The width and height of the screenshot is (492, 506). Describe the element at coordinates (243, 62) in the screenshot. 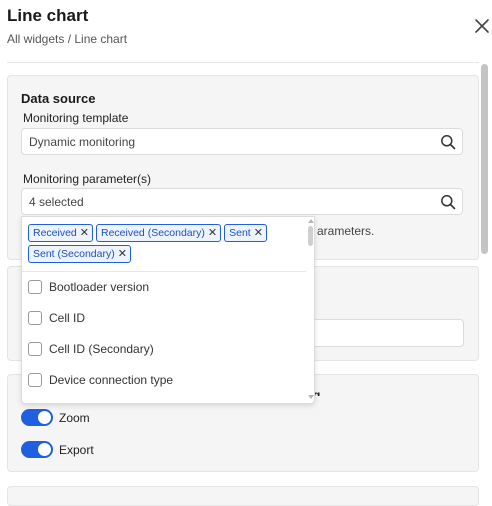

I see `header-divider` at that location.